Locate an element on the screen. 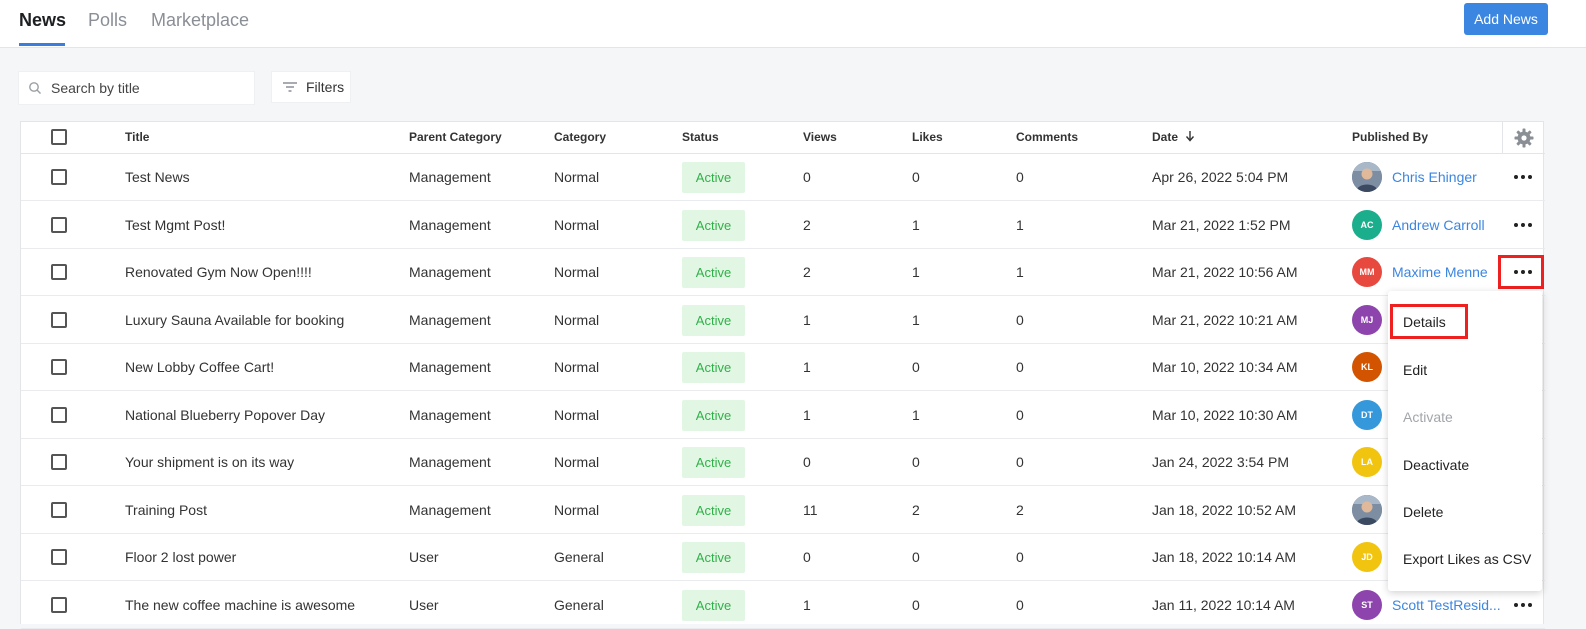 Image resolution: width=1586 pixels, height=629 pixels. cell-comments: 1 is located at coordinates (1020, 272).